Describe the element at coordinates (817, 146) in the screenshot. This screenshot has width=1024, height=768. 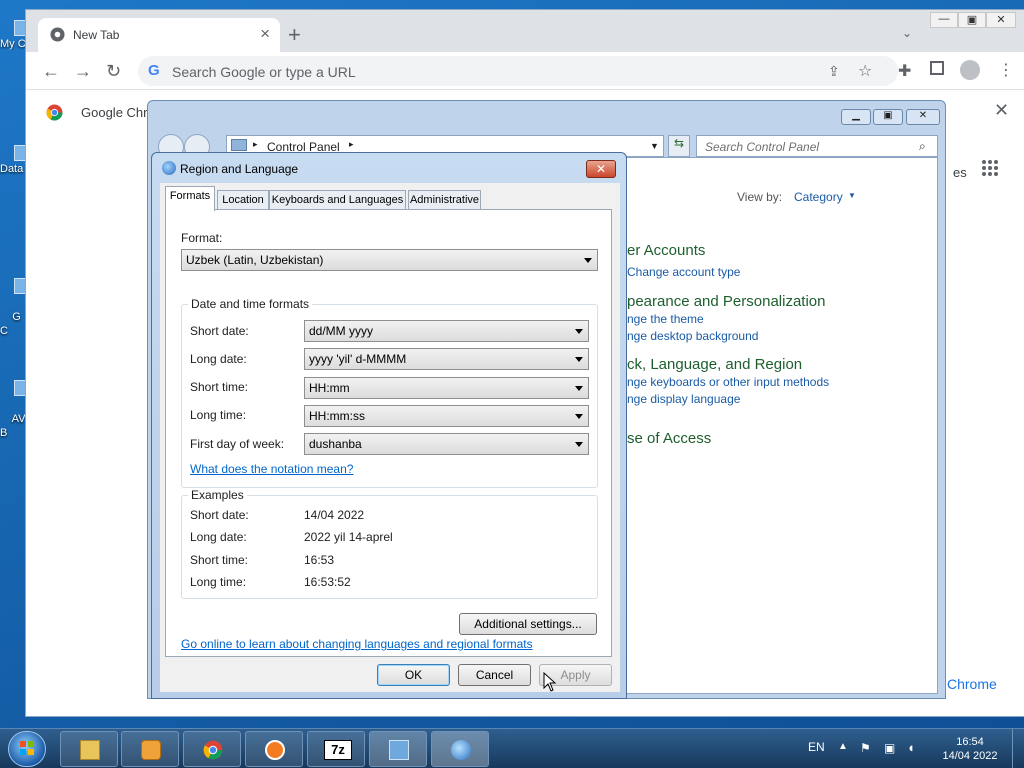
I see `cp-search-input: Search Control Panel ⌕` at that location.